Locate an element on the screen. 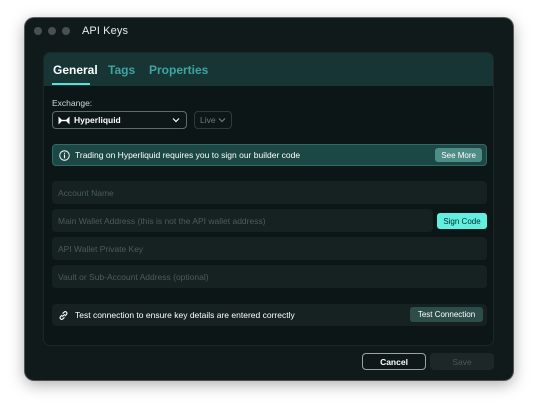 The width and height of the screenshot is (537, 411). save-button: Save is located at coordinates (462, 361).